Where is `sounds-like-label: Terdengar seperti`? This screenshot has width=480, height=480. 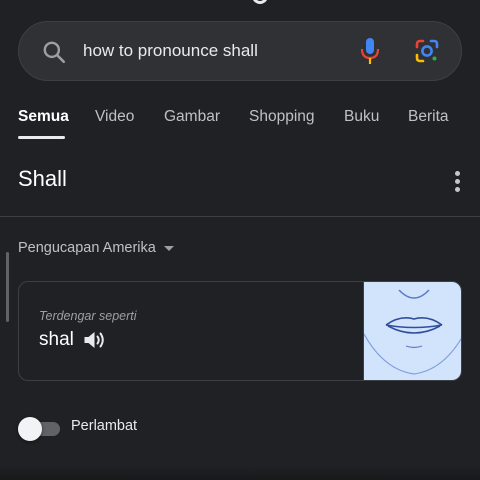
sounds-like-label: Terdengar seperti is located at coordinates (88, 316).